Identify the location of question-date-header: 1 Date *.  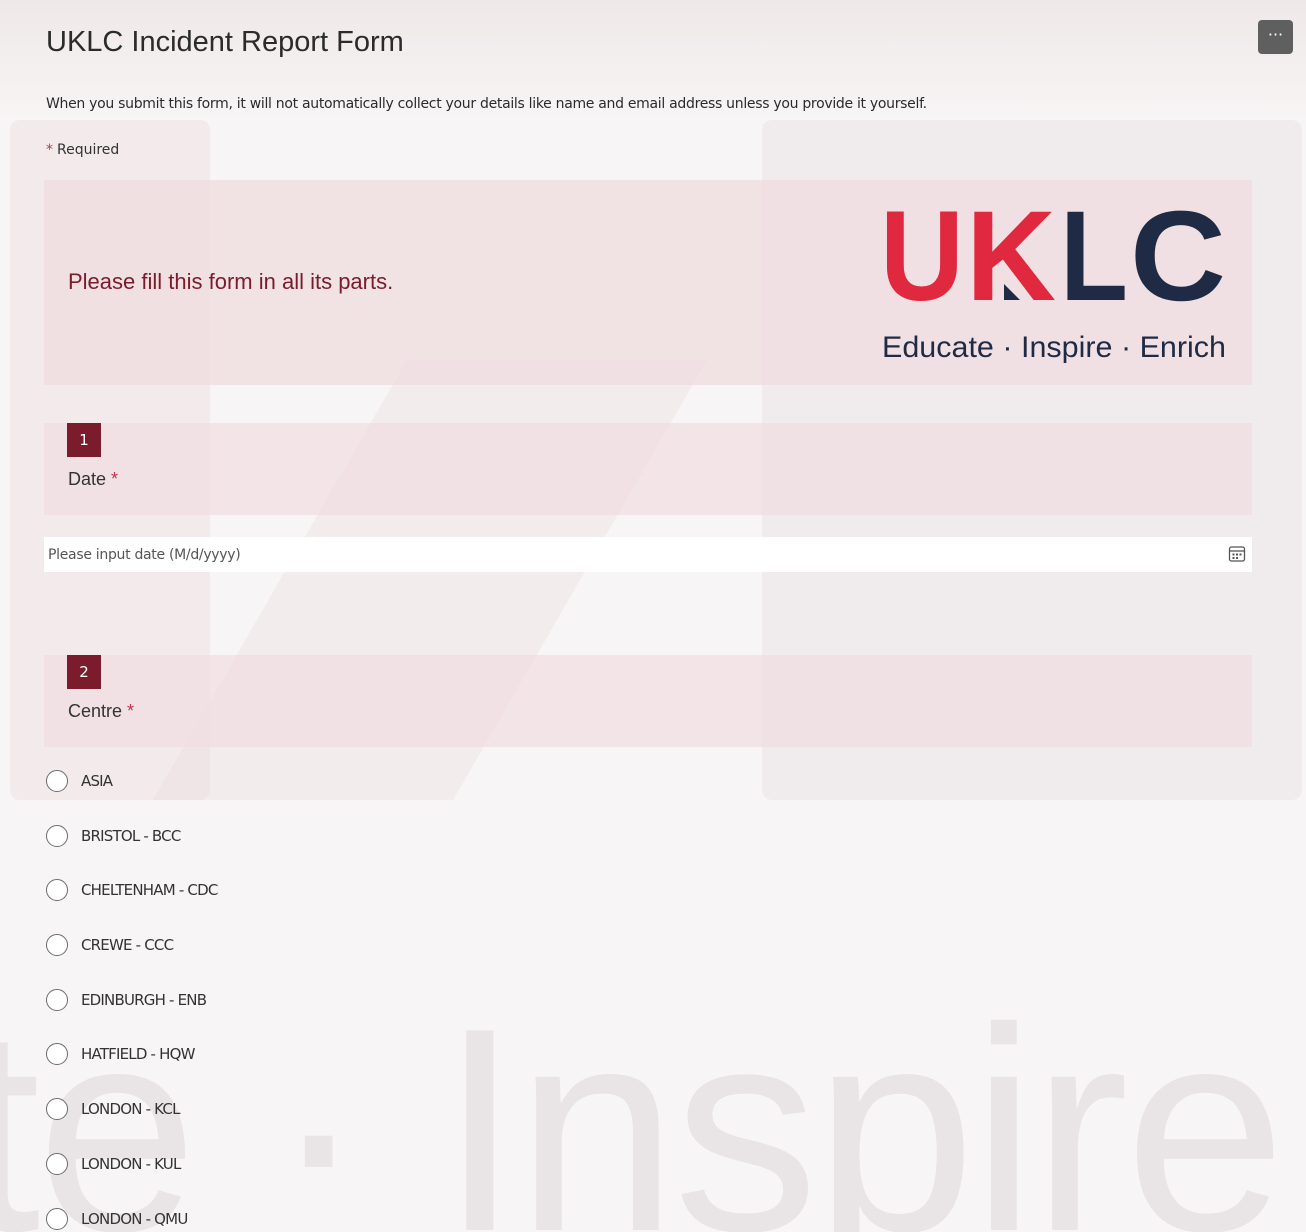
(648, 469).